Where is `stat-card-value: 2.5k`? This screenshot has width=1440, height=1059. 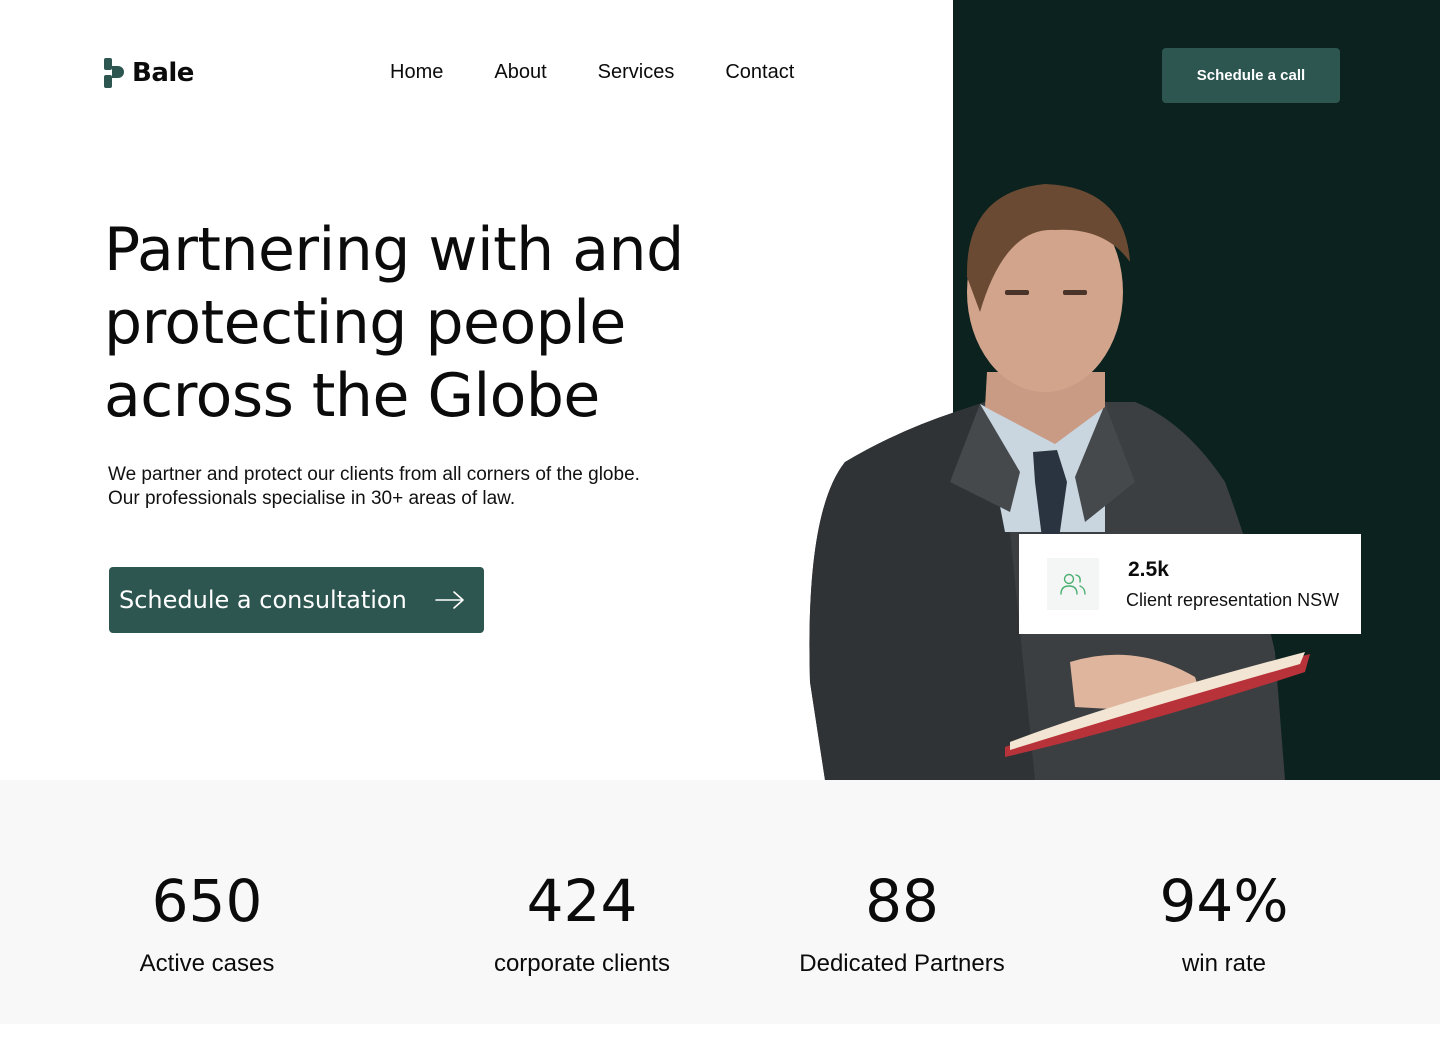 stat-card-value: 2.5k is located at coordinates (1148, 569).